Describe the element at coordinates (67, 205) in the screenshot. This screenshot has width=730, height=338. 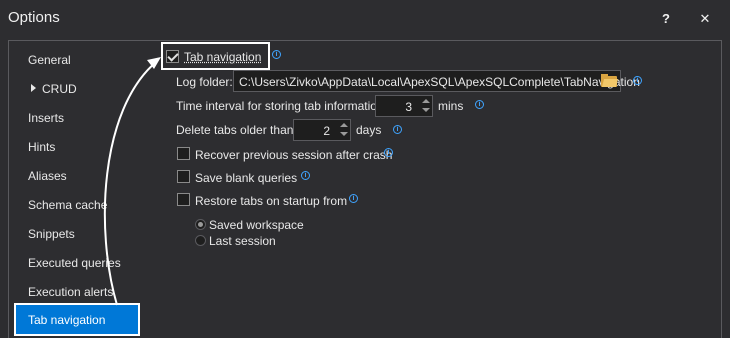
I see `sidebar-item-schema-cache: Schema cache` at that location.